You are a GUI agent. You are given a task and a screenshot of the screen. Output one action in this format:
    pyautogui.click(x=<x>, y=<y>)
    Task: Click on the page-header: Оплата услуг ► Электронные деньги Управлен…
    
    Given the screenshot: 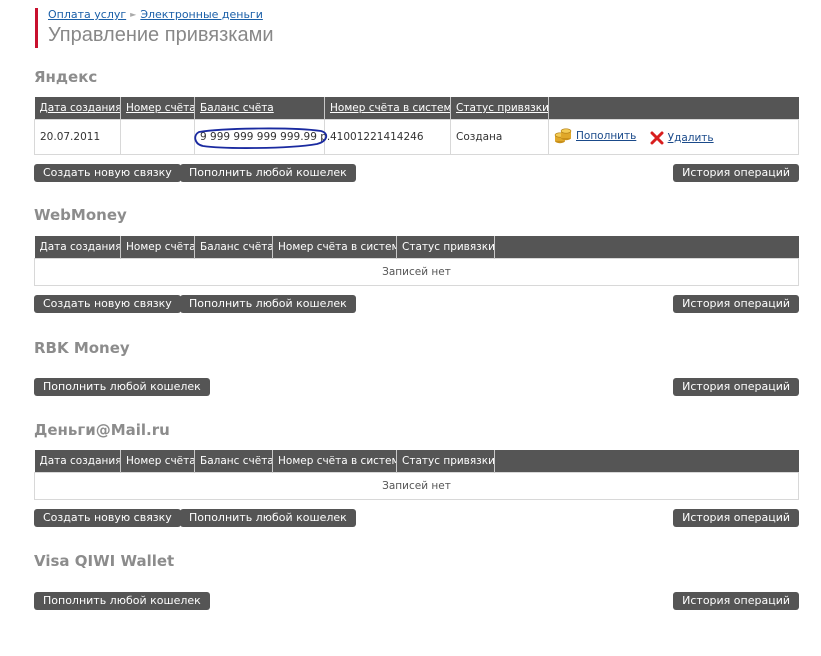 What is the action you would take?
    pyautogui.click(x=154, y=28)
    